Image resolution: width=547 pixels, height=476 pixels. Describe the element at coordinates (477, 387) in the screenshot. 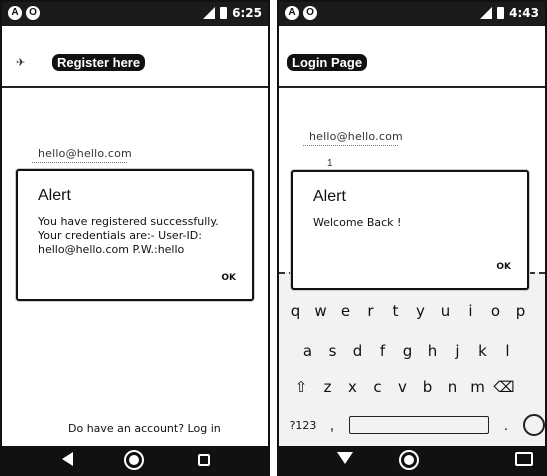

I see `key-m: m` at that location.